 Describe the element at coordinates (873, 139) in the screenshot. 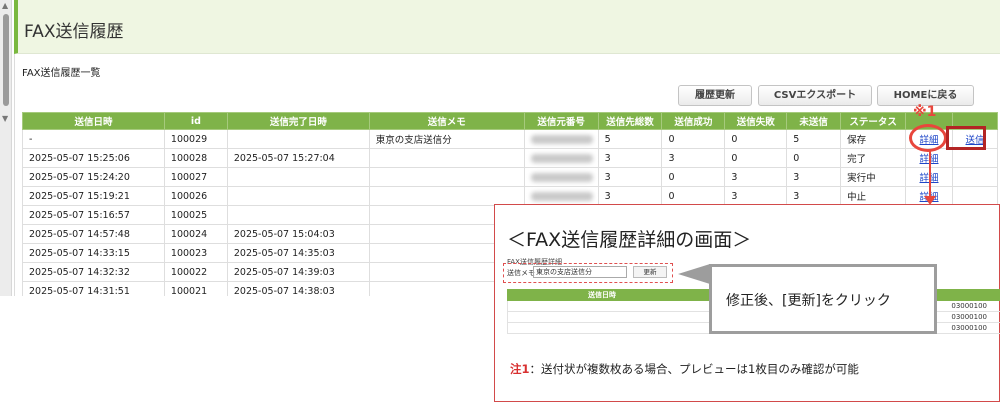

I see `cell-status: 保存` at that location.